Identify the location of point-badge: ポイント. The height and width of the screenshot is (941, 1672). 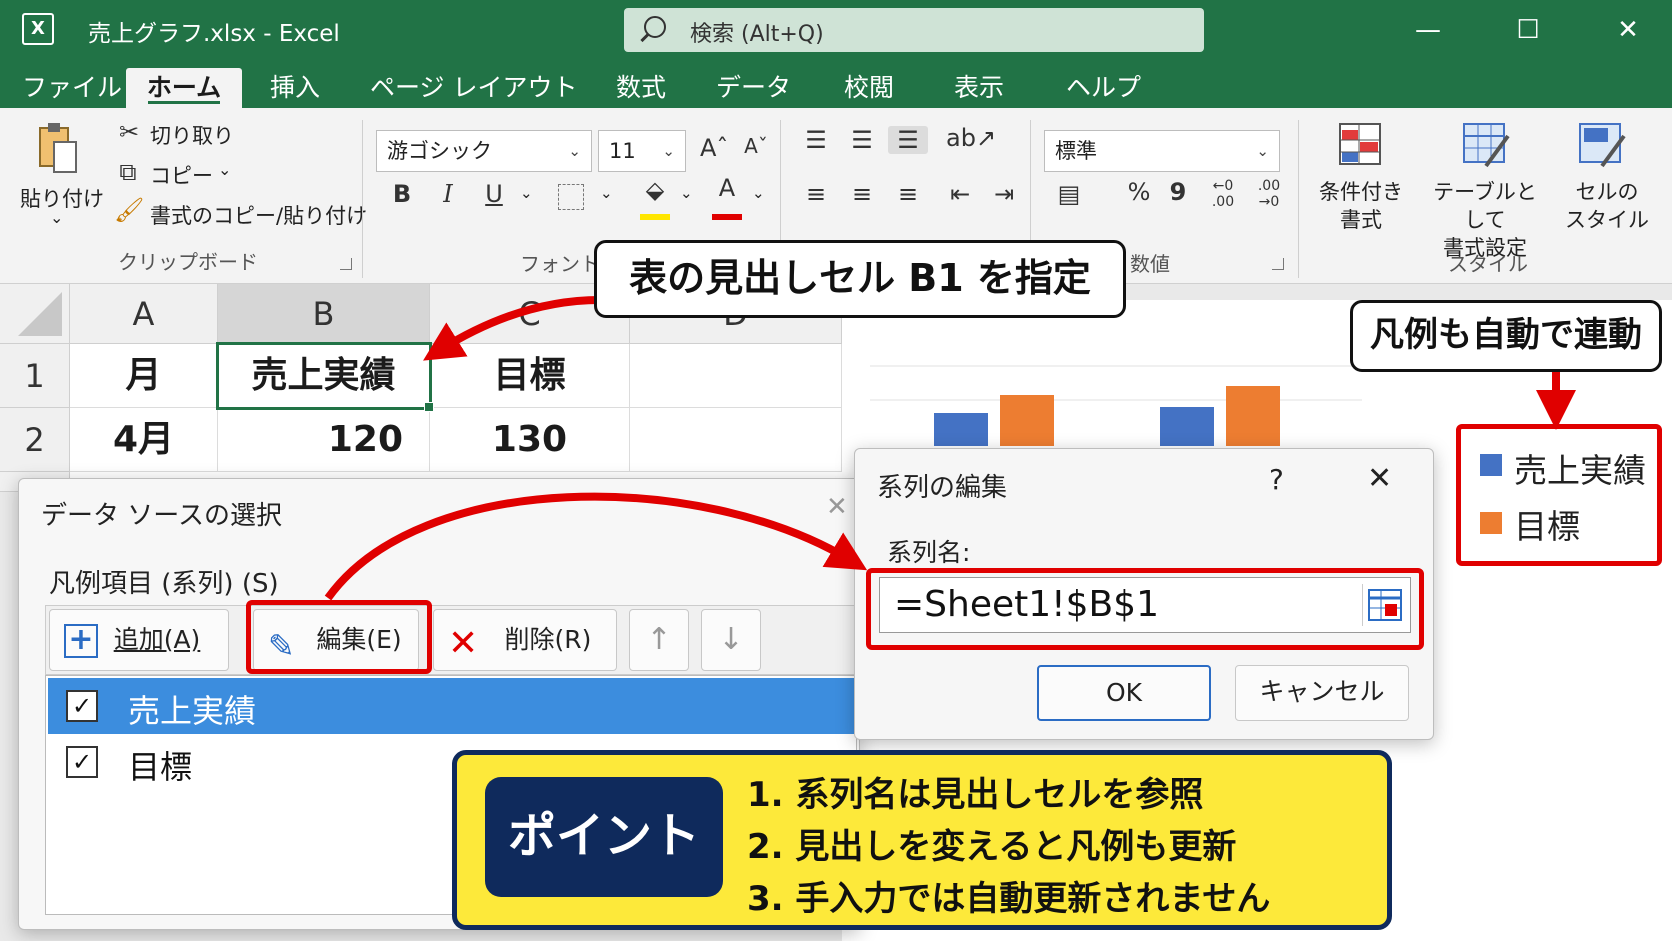
(604, 837).